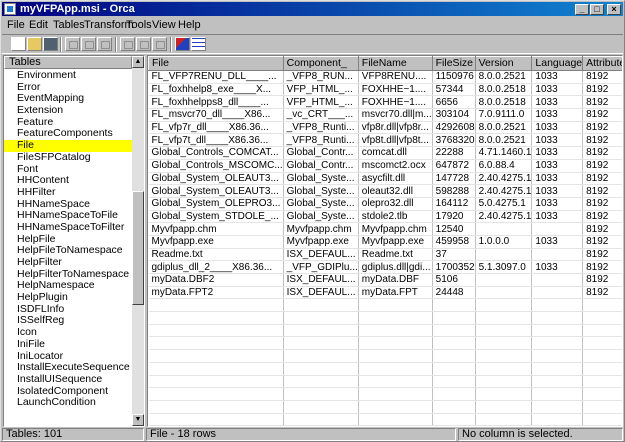 The image size is (625, 442). I want to click on column-header: Attributes, so click(602, 63).